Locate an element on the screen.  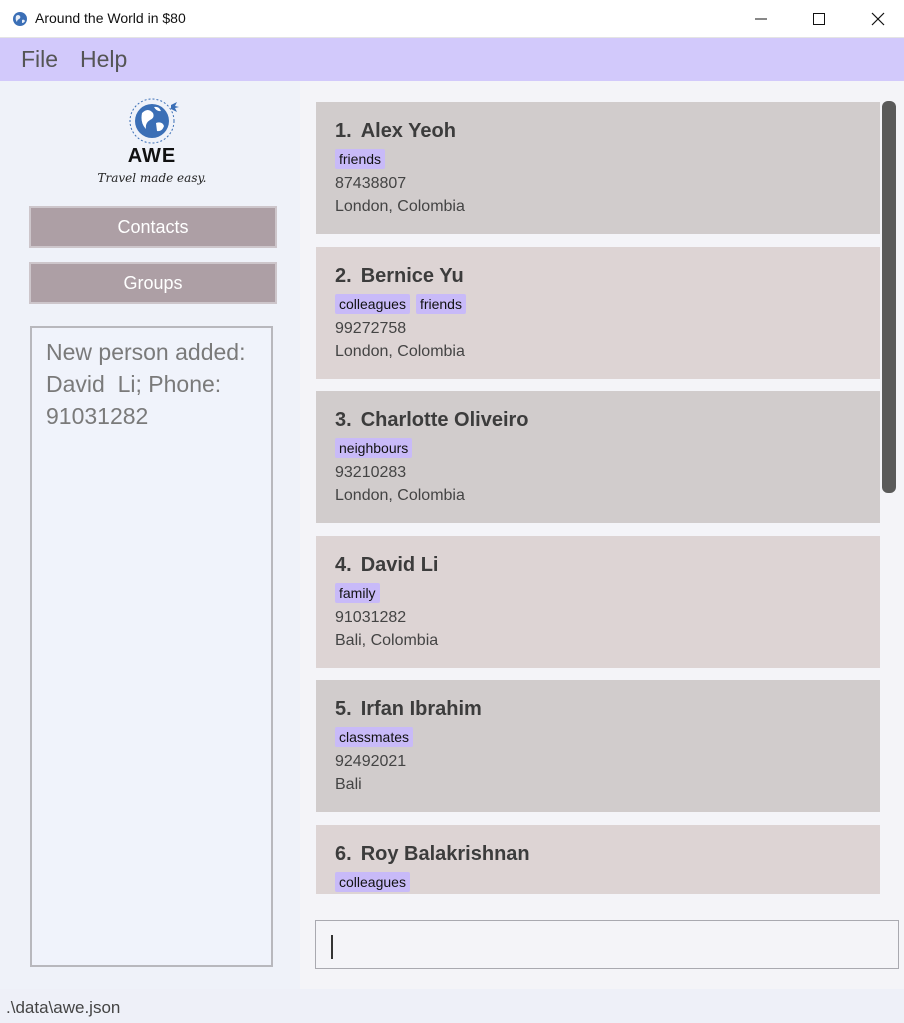
menu-file: File is located at coordinates (39, 59).